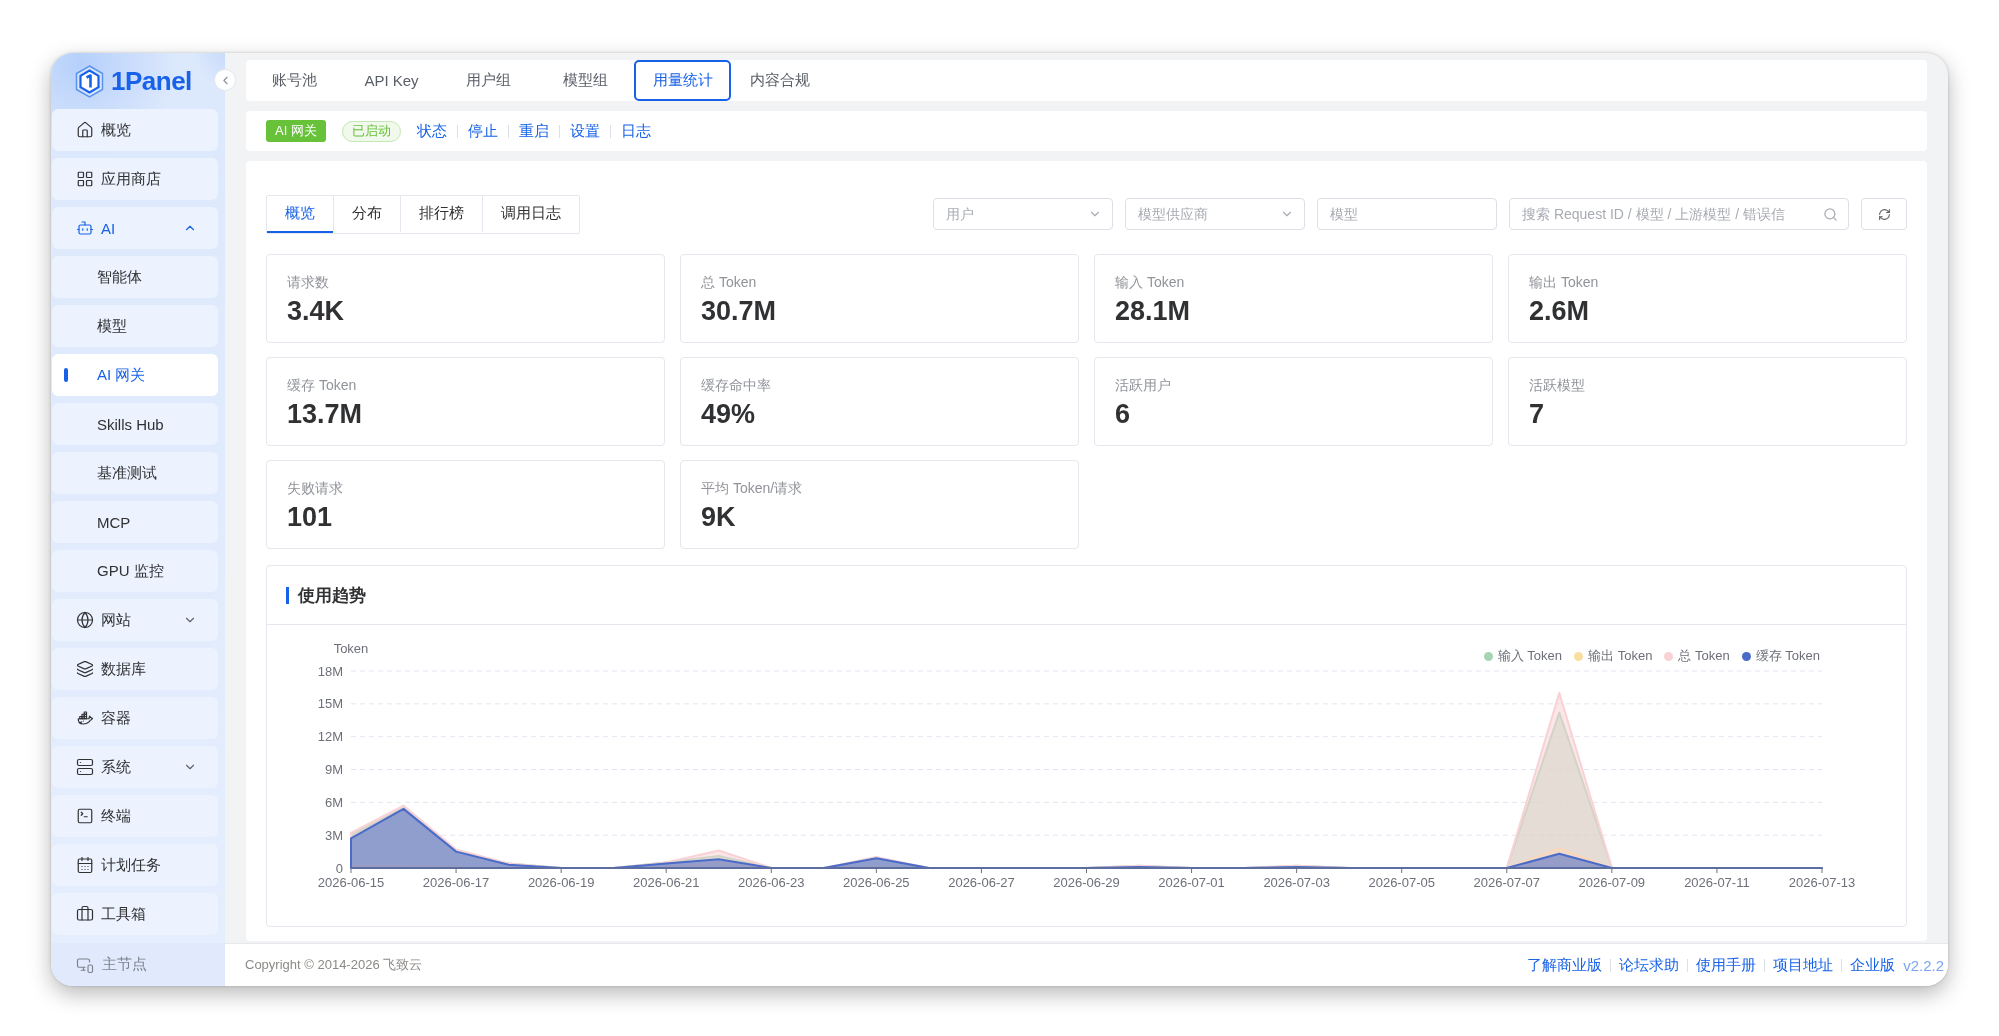 The width and height of the screenshot is (1999, 1036). Describe the element at coordinates (1620, 656) in the screenshot. I see `legend-label: 输出 Token` at that location.